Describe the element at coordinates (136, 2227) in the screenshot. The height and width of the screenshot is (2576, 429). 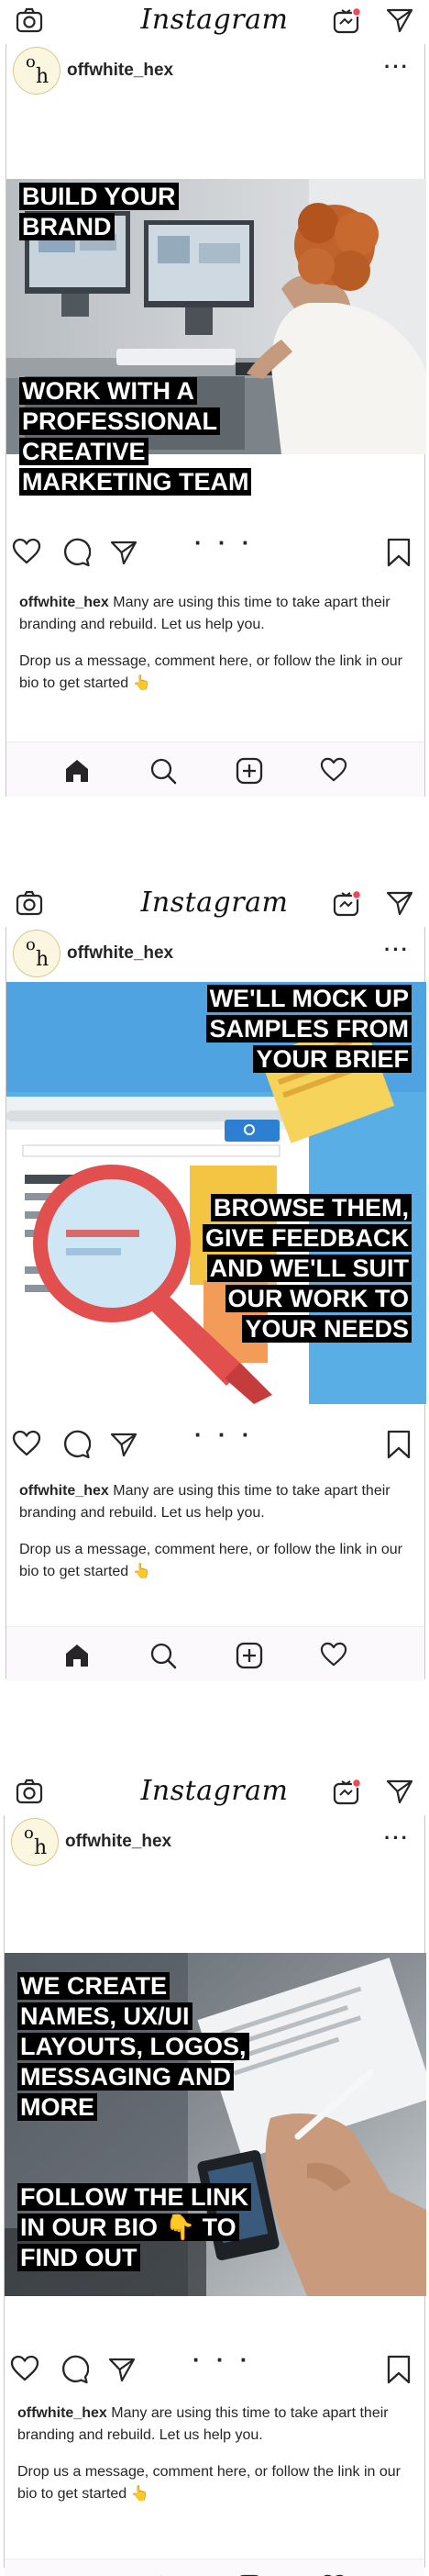
I see `image-caption-bottom: FOLLOW THE LINK IN OUR BIO 👇 TO FIND OUT` at that location.